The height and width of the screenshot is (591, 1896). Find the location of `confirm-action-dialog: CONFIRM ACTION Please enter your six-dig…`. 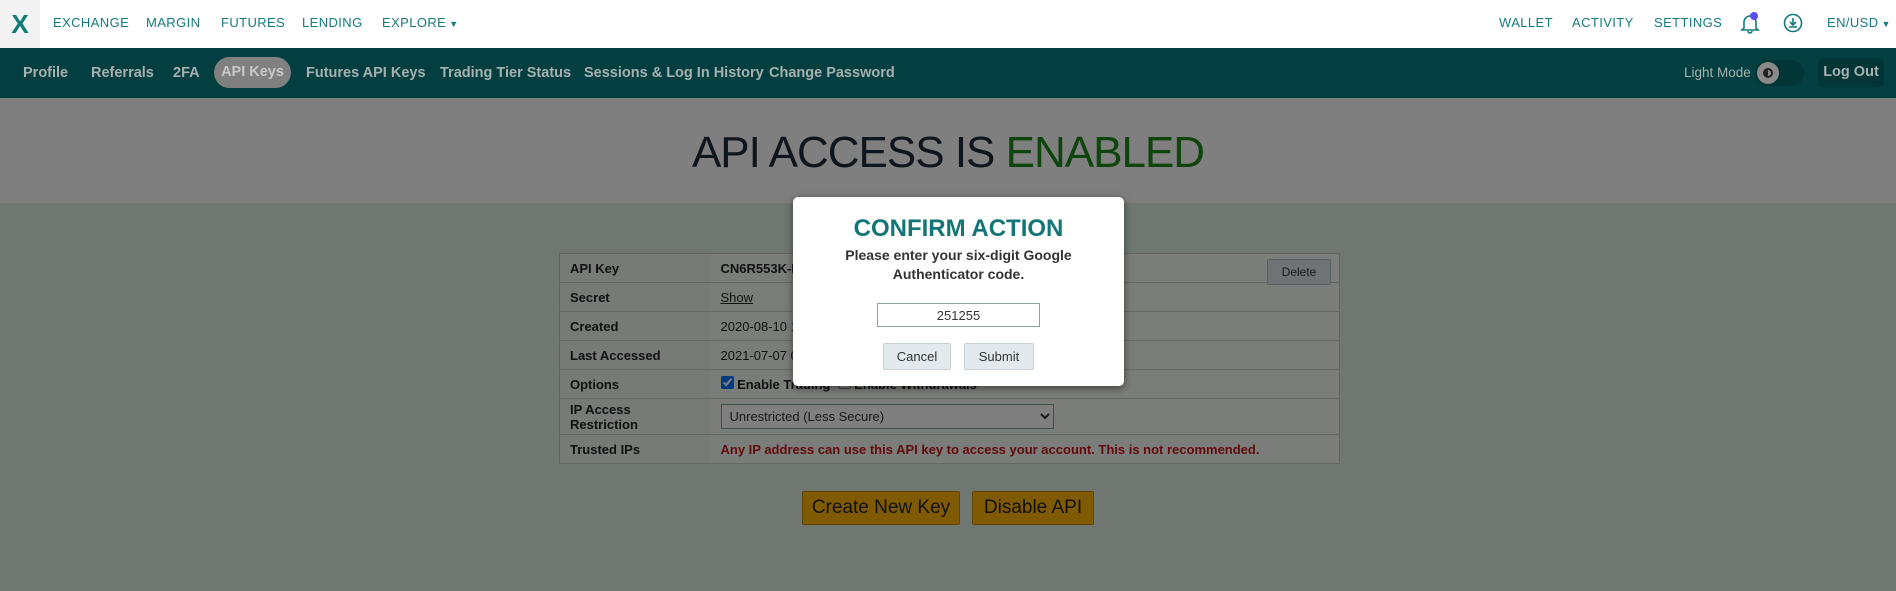

confirm-action-dialog: CONFIRM ACTION Please enter your six-dig… is located at coordinates (958, 291).